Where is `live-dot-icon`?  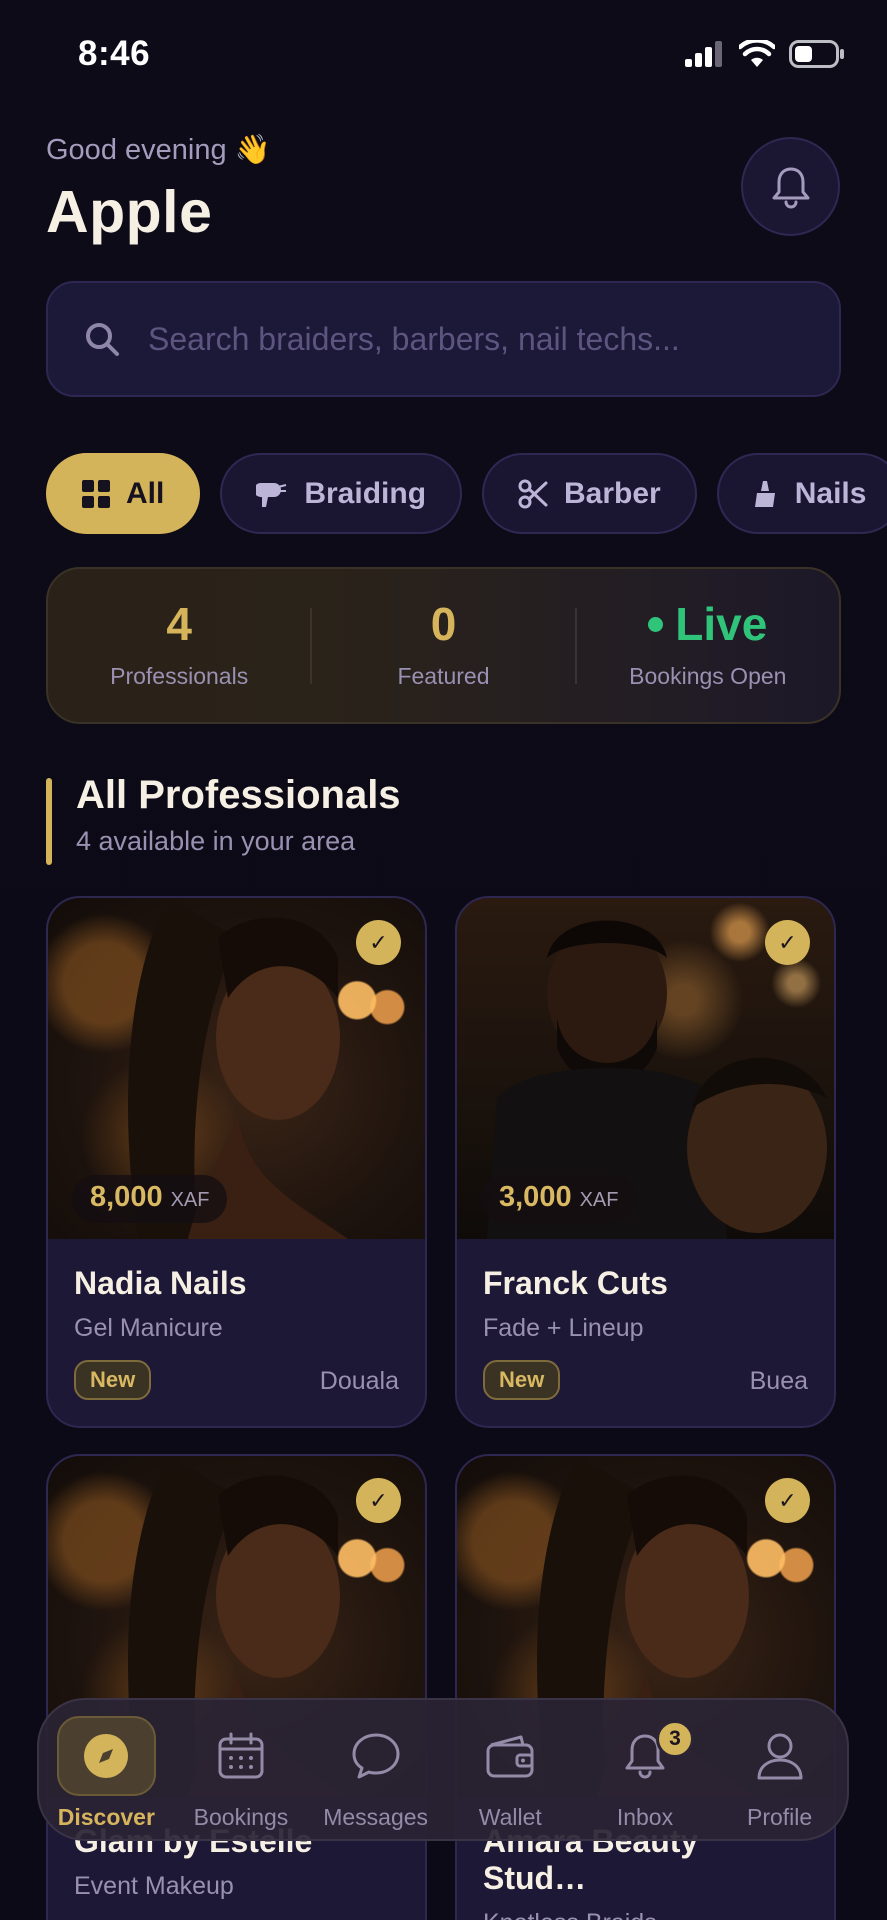
live-dot-icon is located at coordinates (656, 624).